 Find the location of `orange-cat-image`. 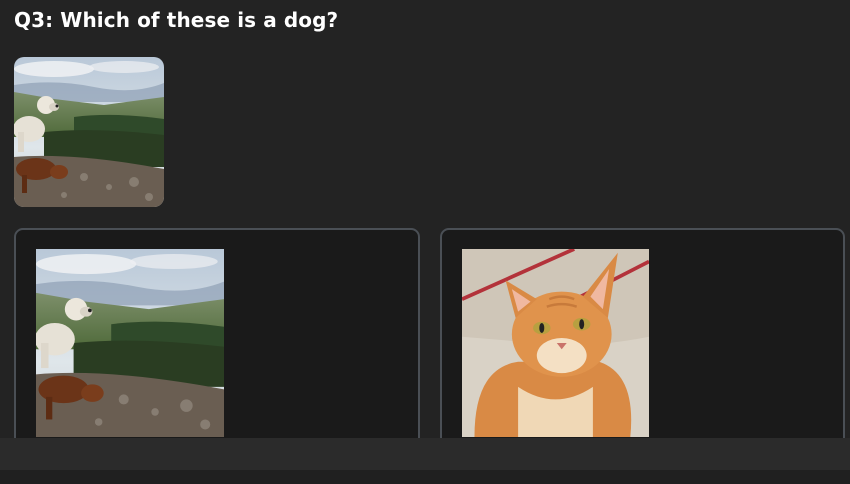

orange-cat-image is located at coordinates (555, 343).